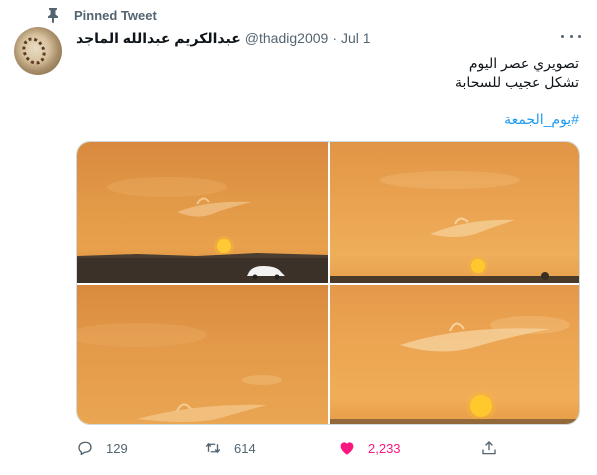 This screenshot has height=475, width=597. What do you see at coordinates (286, 448) in the screenshot?
I see `tweet-actions: 129 614 2,233` at bounding box center [286, 448].